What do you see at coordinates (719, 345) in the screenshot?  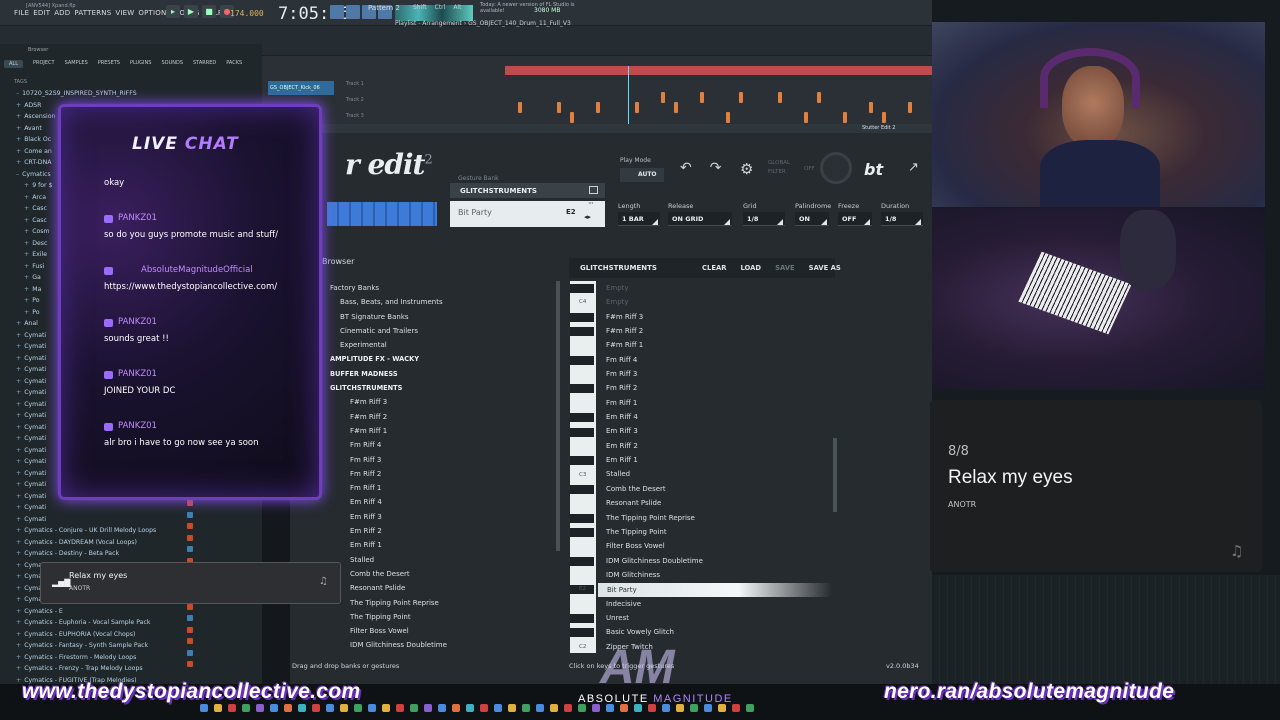 I see `gesture-item: F#m Riff 1` at bounding box center [719, 345].